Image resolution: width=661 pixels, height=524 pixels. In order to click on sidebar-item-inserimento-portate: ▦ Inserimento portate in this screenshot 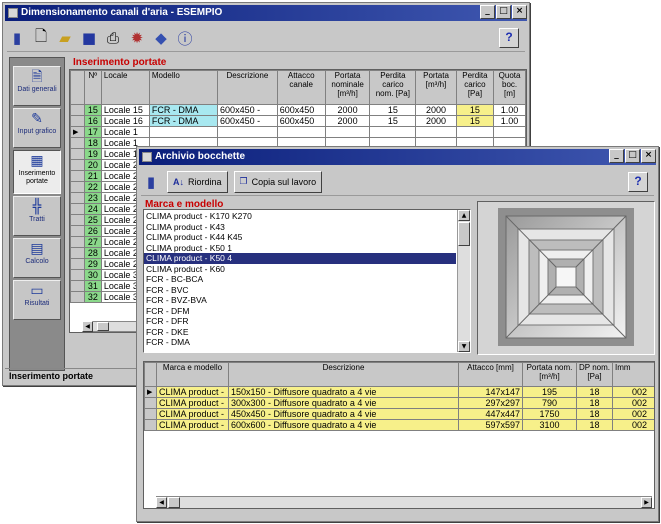, I will do `click(37, 172)`.